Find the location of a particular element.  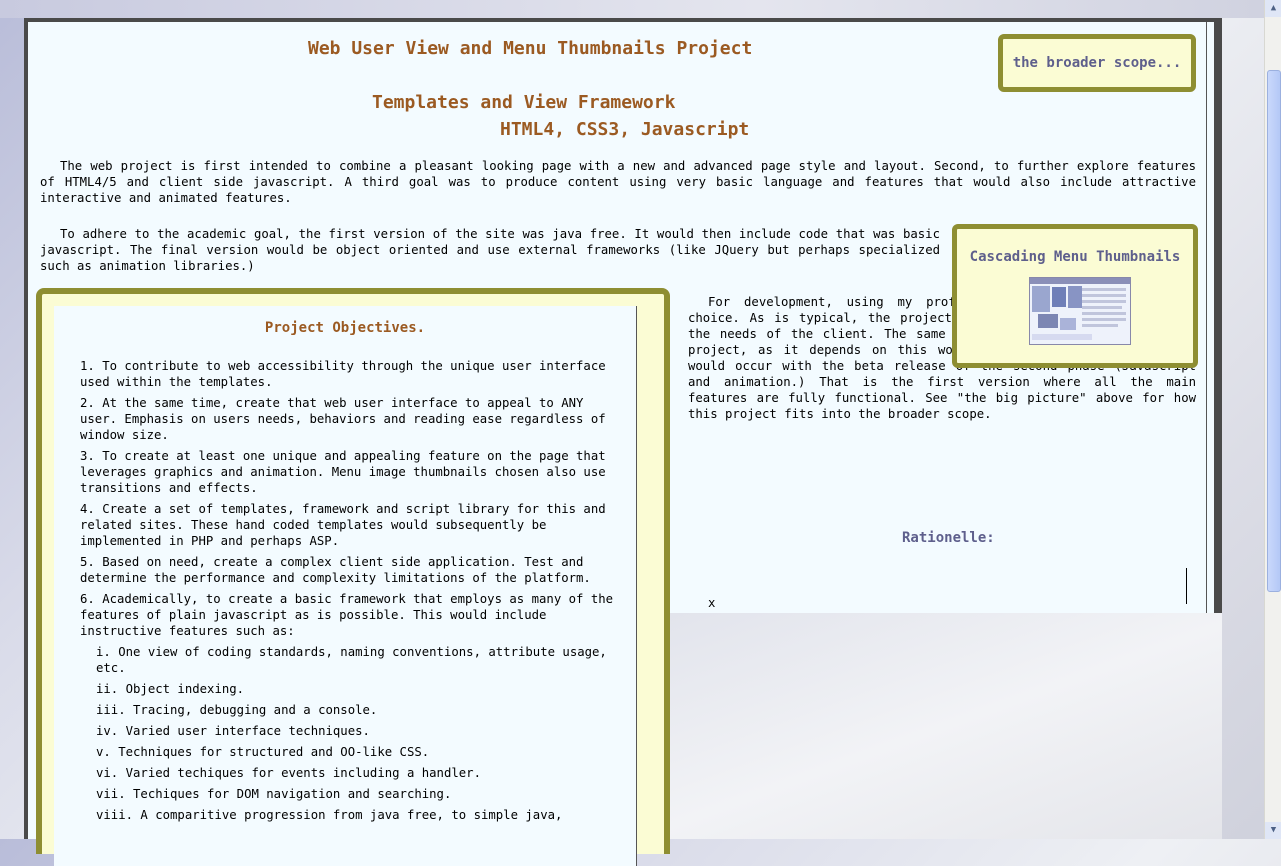

thumbnail-box: Cascading Menu Thumbnails is located at coordinates (1075, 296).